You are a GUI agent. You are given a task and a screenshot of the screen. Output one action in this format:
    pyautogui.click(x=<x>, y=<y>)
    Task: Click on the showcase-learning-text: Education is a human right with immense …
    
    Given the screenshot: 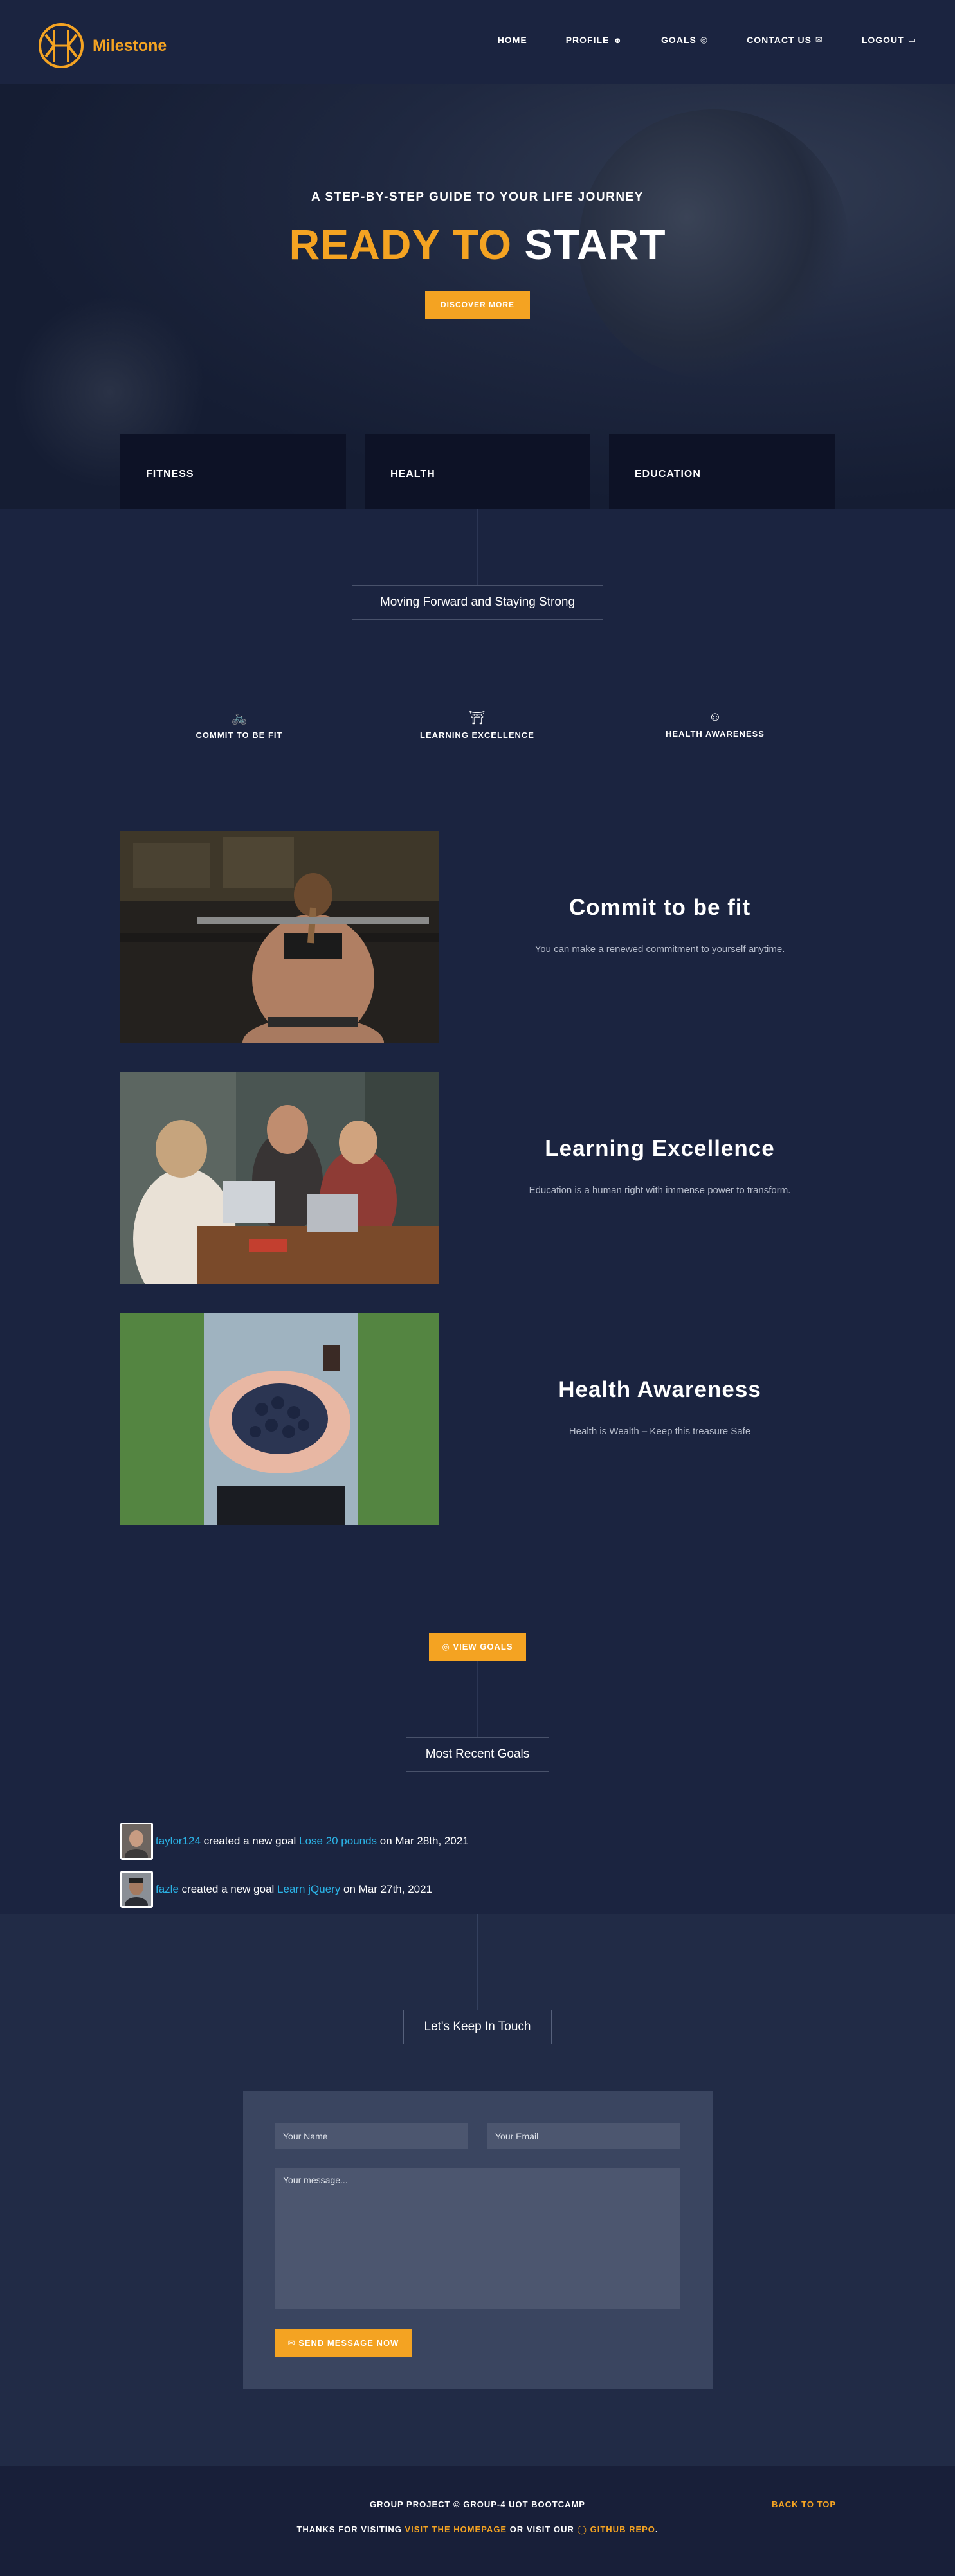 What is the action you would take?
    pyautogui.click(x=660, y=1190)
    